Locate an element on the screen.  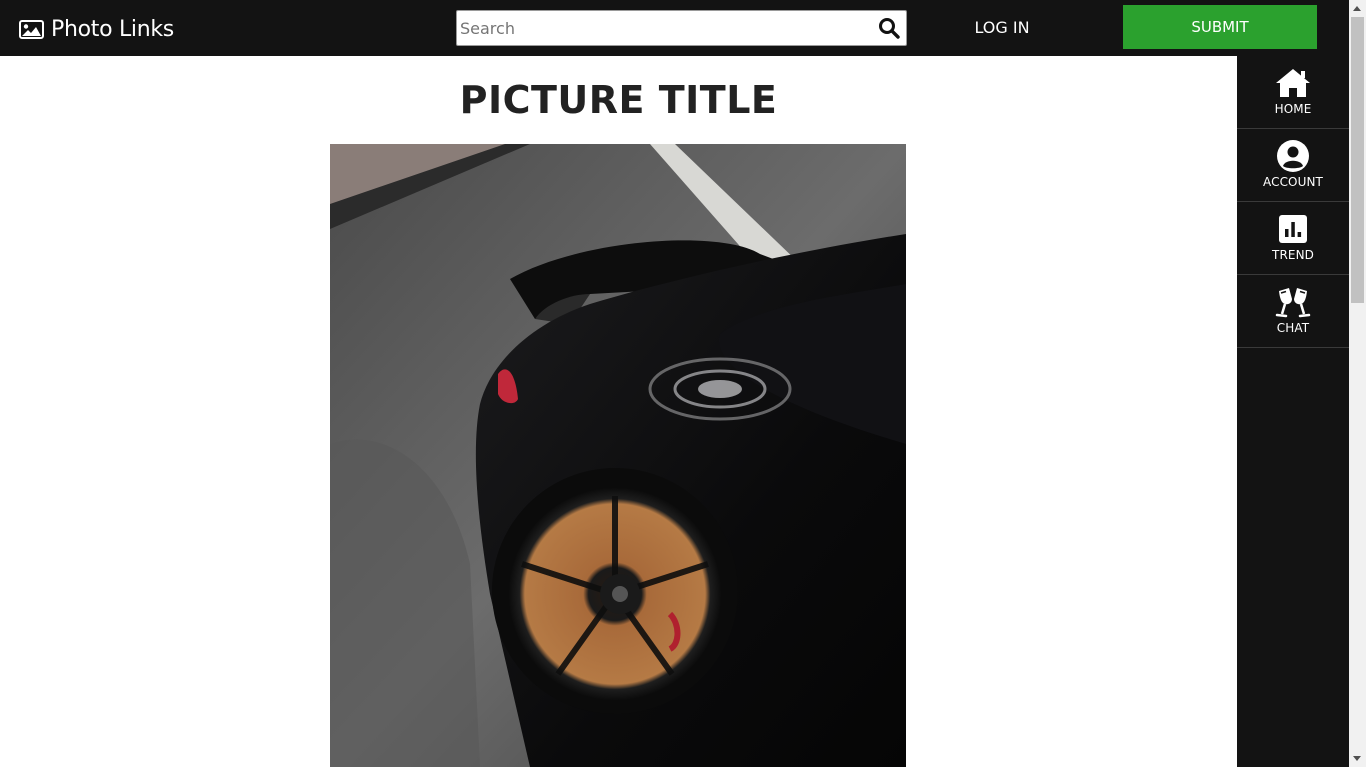
sidebar-item-home: HOME is located at coordinates (1293, 92).